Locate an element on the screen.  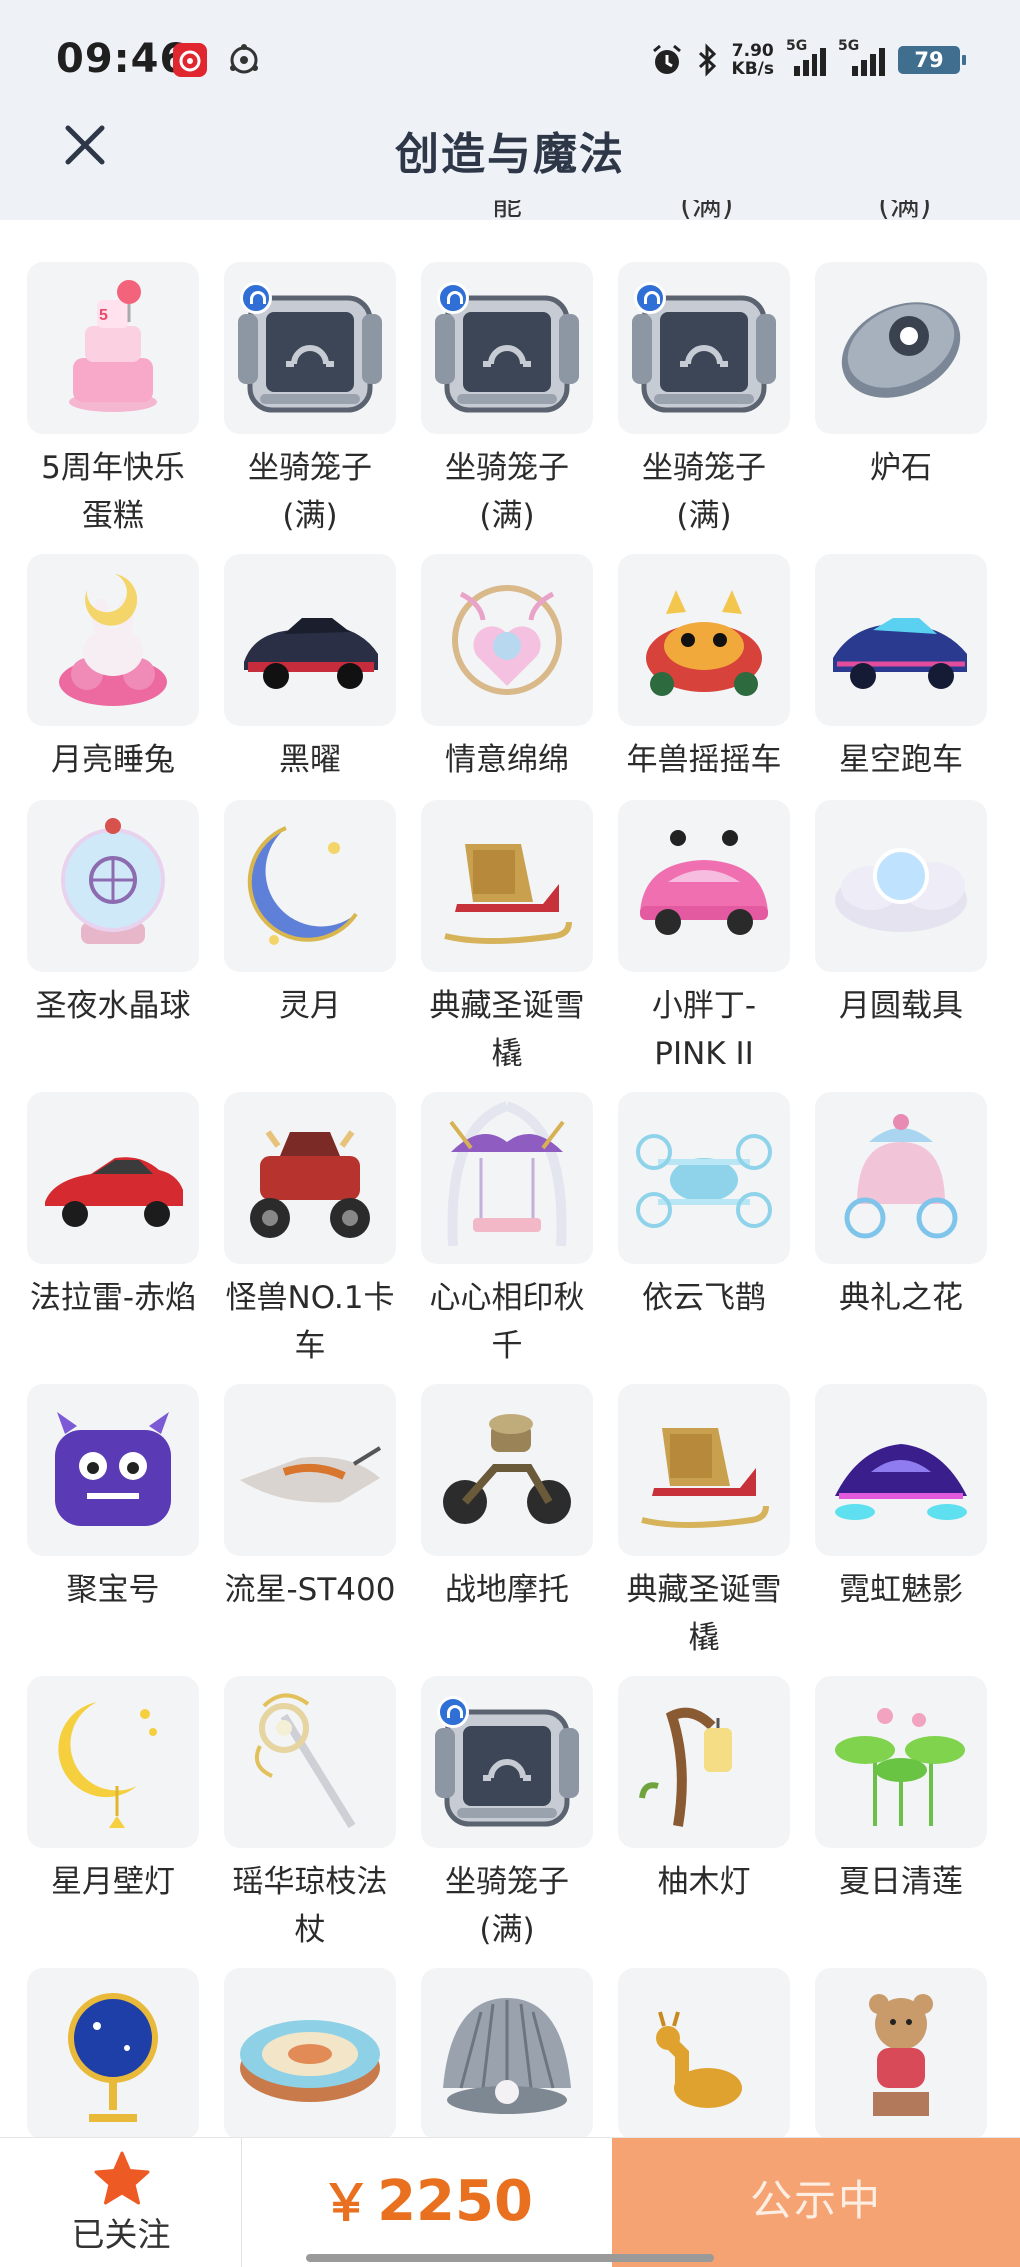
dark-car-icon is located at coordinates (311, 653).